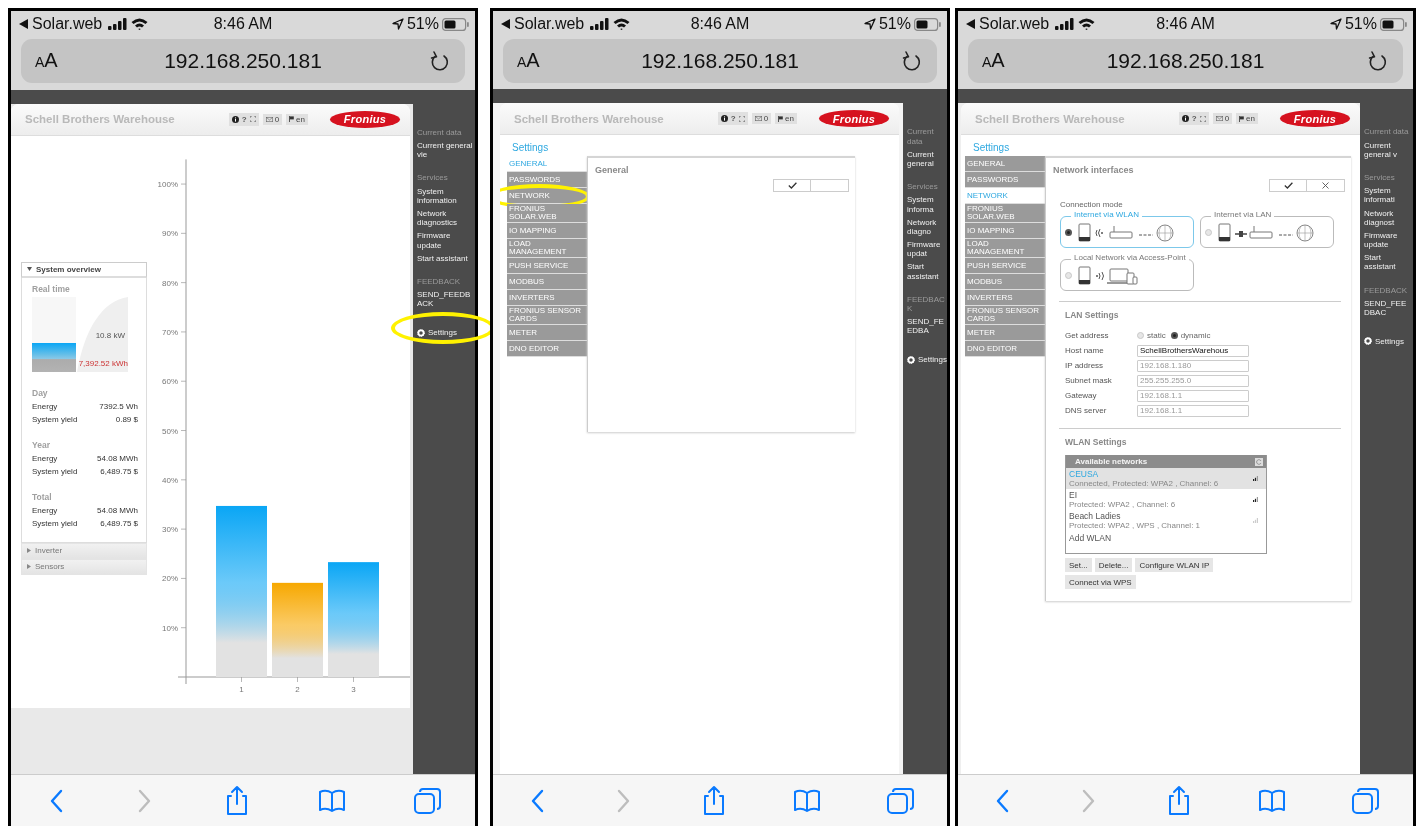 The width and height of the screenshot is (1416, 826). Describe the element at coordinates (1387, 195) in the screenshot. I see `menu-link: System informati` at that location.